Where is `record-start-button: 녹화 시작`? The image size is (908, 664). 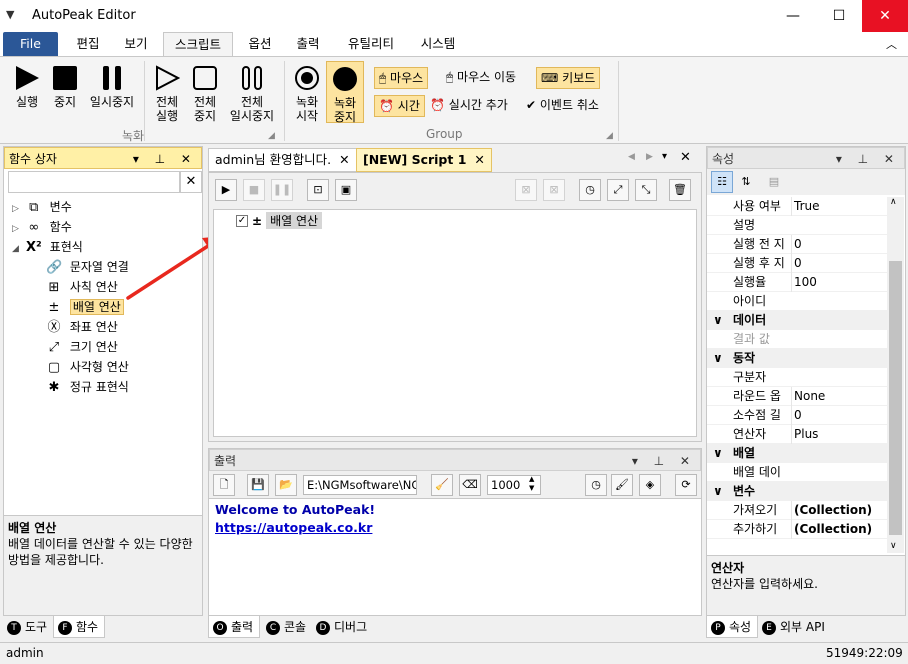
record-start-button: 녹화 시작 is located at coordinates (307, 94).